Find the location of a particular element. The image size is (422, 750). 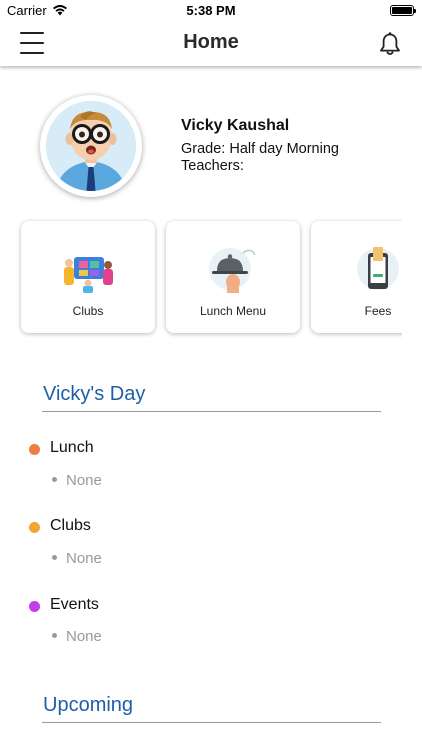

menu-button is located at coordinates (32, 43).